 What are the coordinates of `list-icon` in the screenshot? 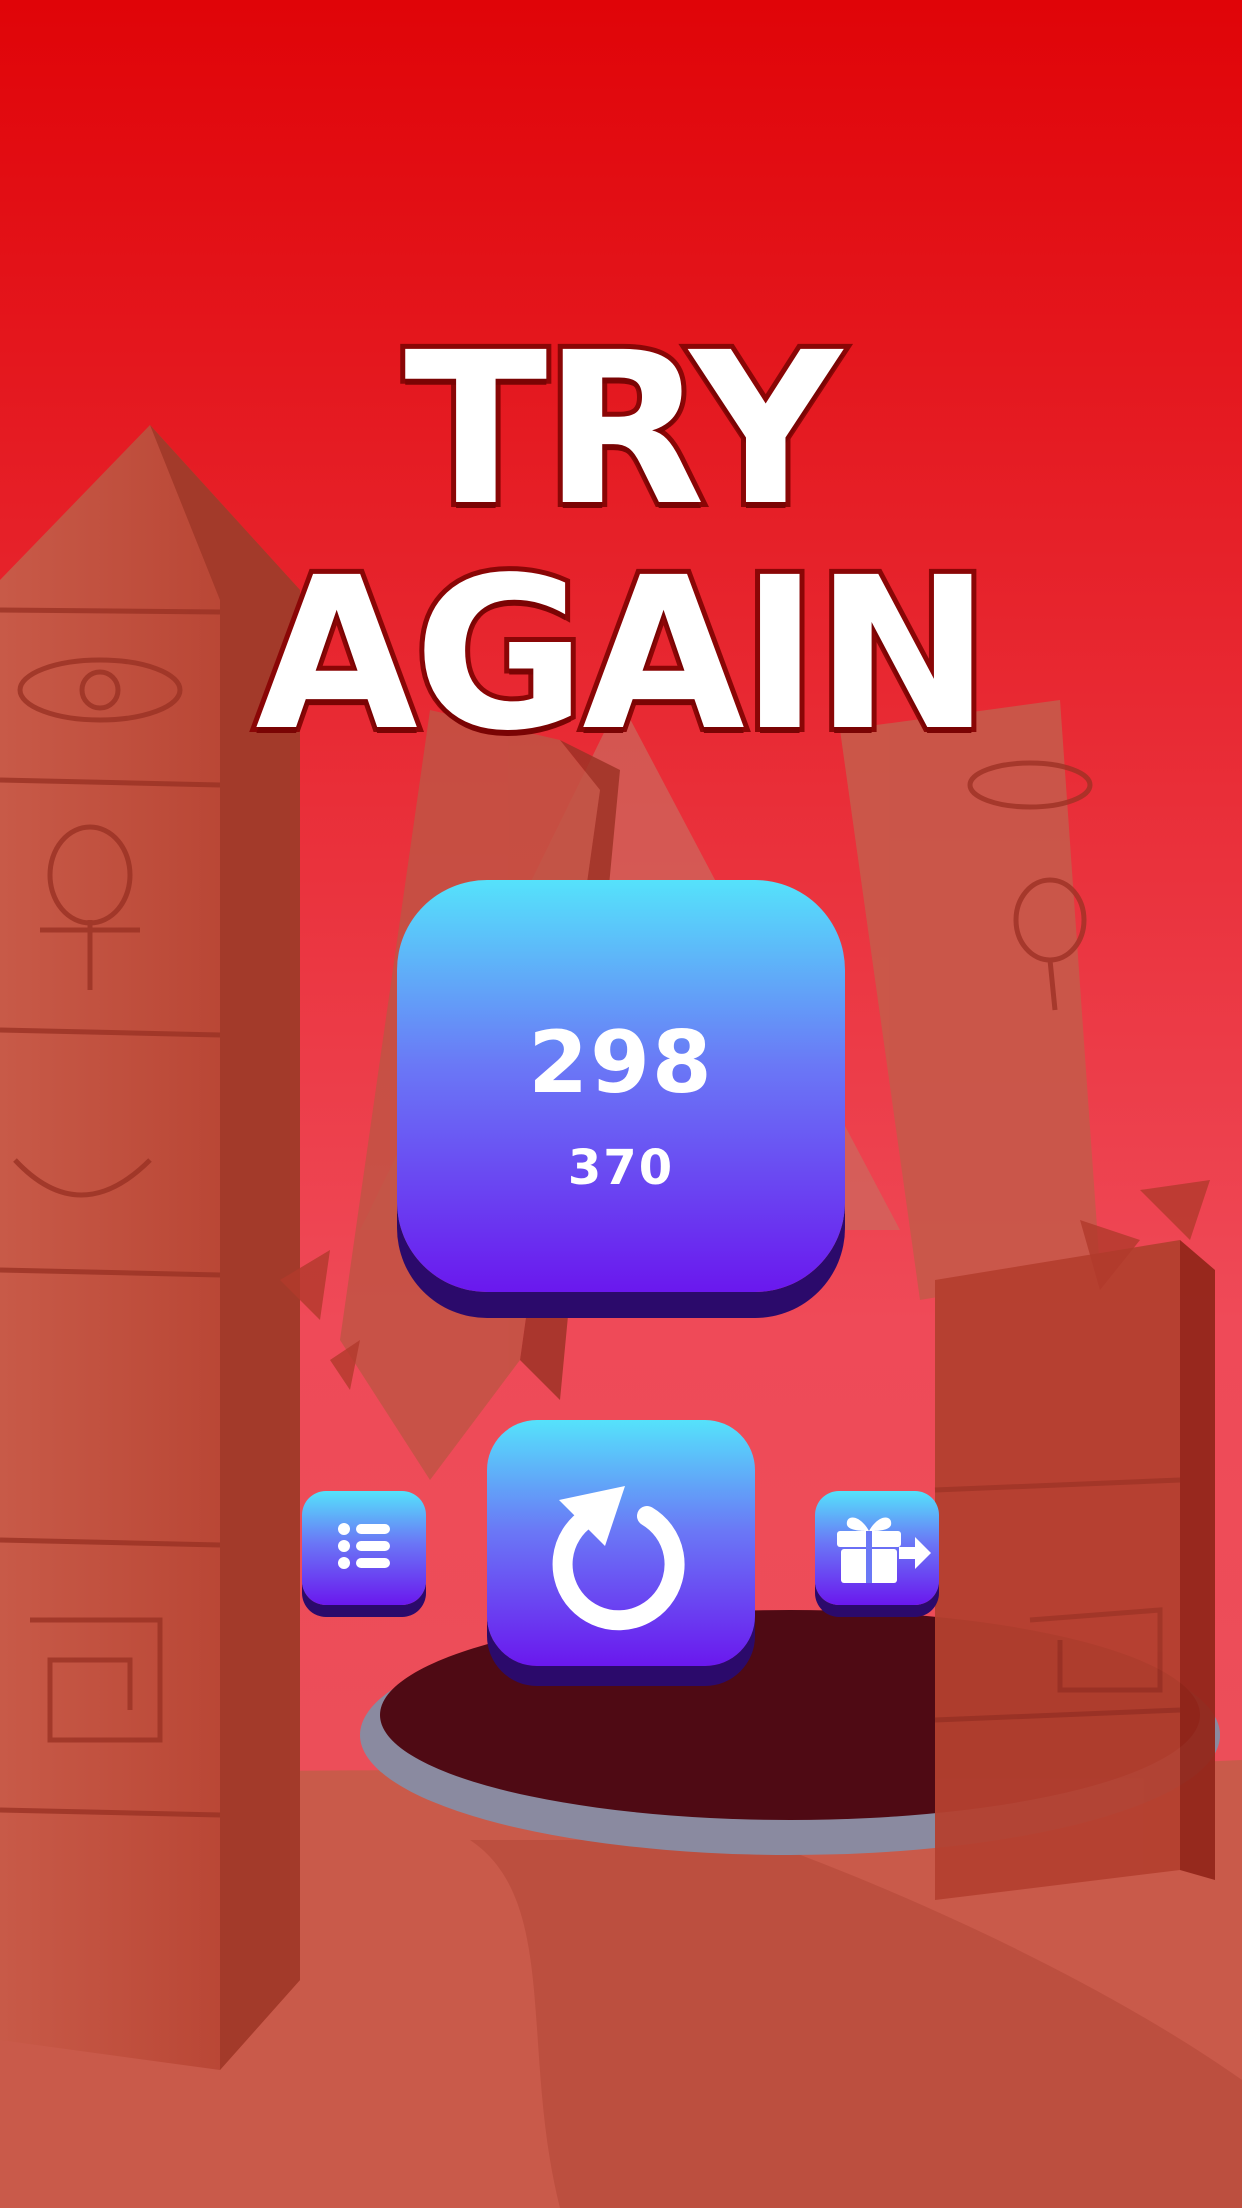 It's located at (364, 1546).